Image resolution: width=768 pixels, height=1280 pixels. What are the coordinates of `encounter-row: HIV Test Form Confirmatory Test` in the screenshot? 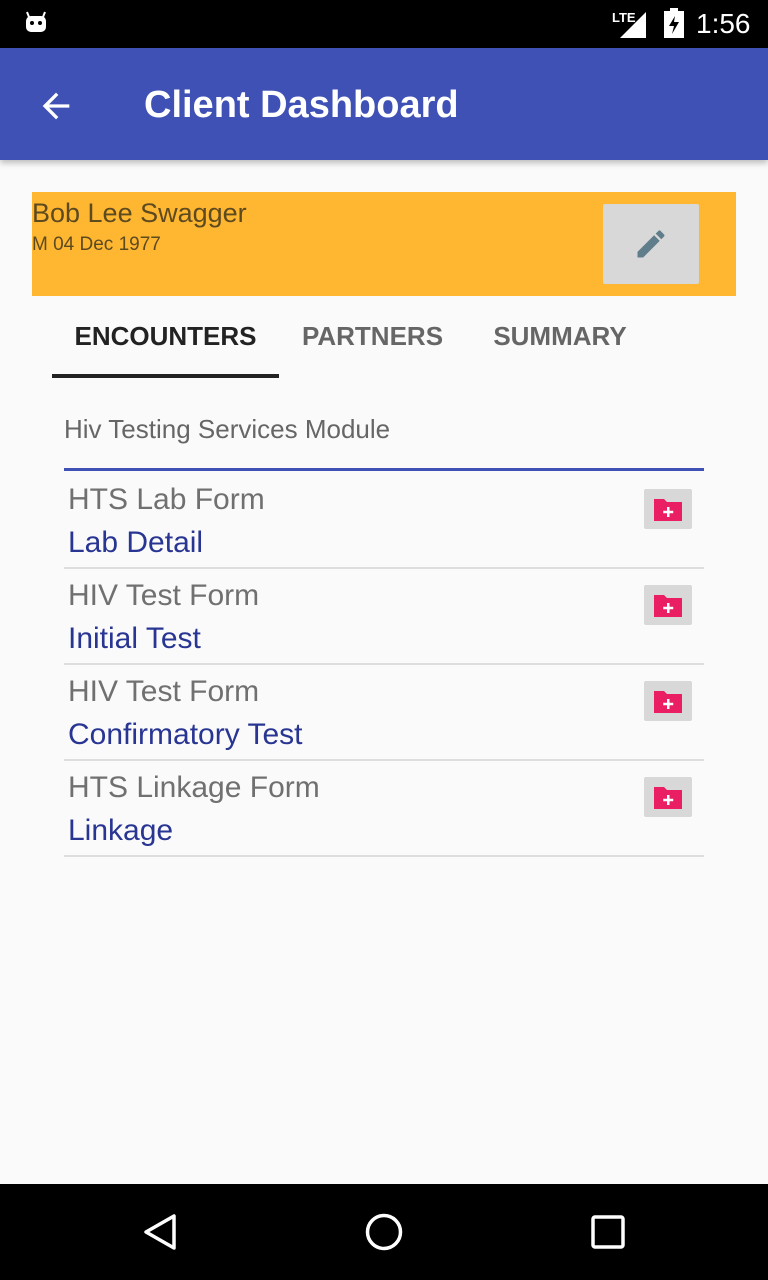 It's located at (384, 712).